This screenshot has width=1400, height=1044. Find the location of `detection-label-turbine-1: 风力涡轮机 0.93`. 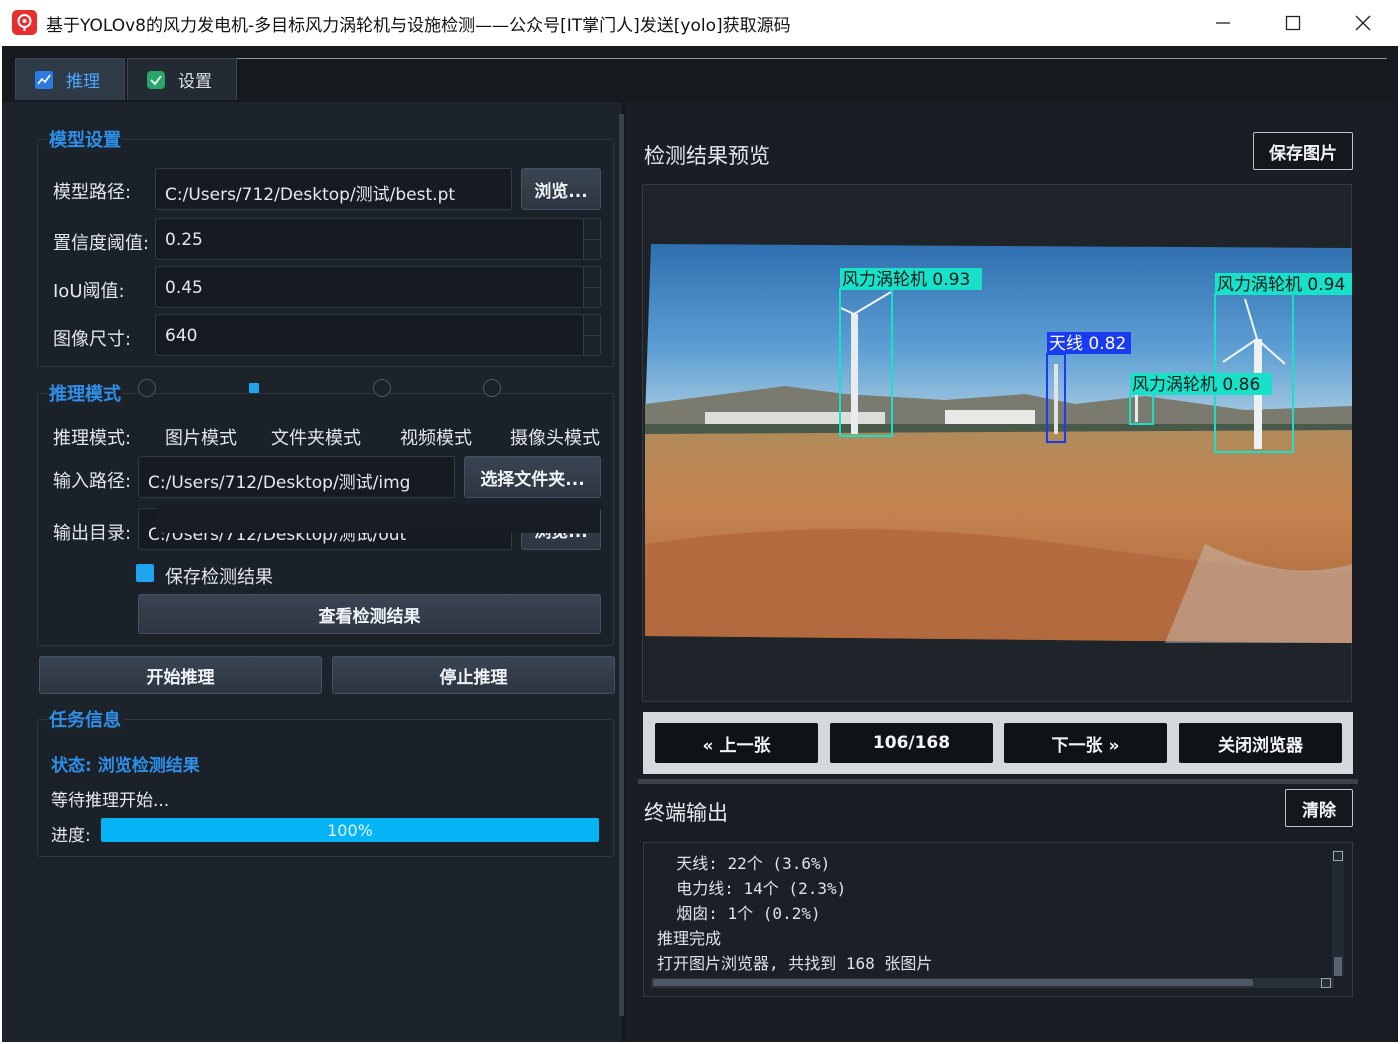

detection-label-turbine-1: 风力涡轮机 0.93 is located at coordinates (906, 280).